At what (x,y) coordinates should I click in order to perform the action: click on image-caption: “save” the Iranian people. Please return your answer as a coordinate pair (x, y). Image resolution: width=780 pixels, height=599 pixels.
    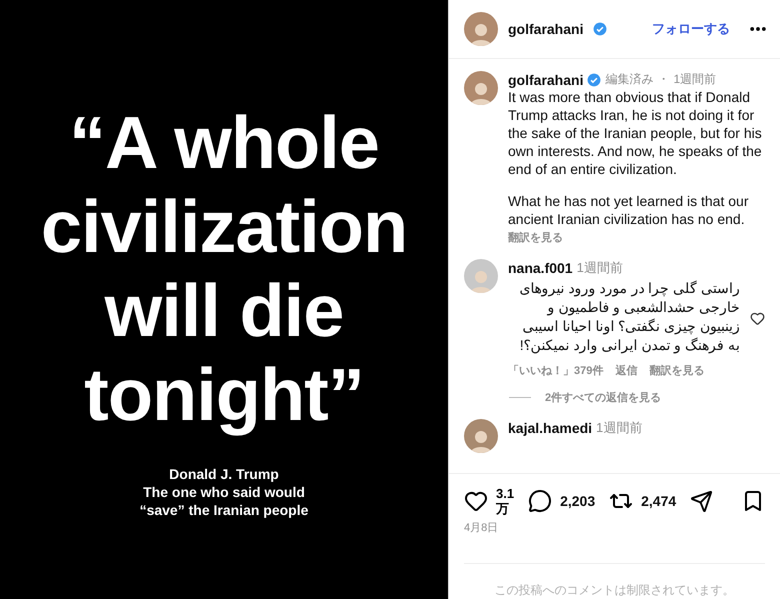
    Looking at the image, I should click on (224, 509).